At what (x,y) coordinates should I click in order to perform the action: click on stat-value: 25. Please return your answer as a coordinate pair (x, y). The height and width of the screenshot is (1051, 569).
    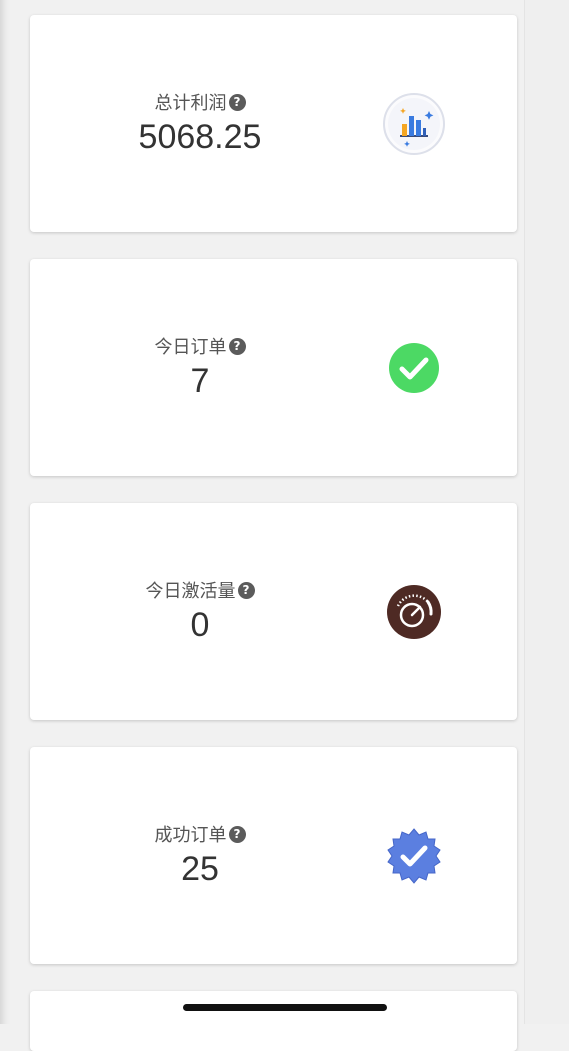
    Looking at the image, I should click on (200, 869).